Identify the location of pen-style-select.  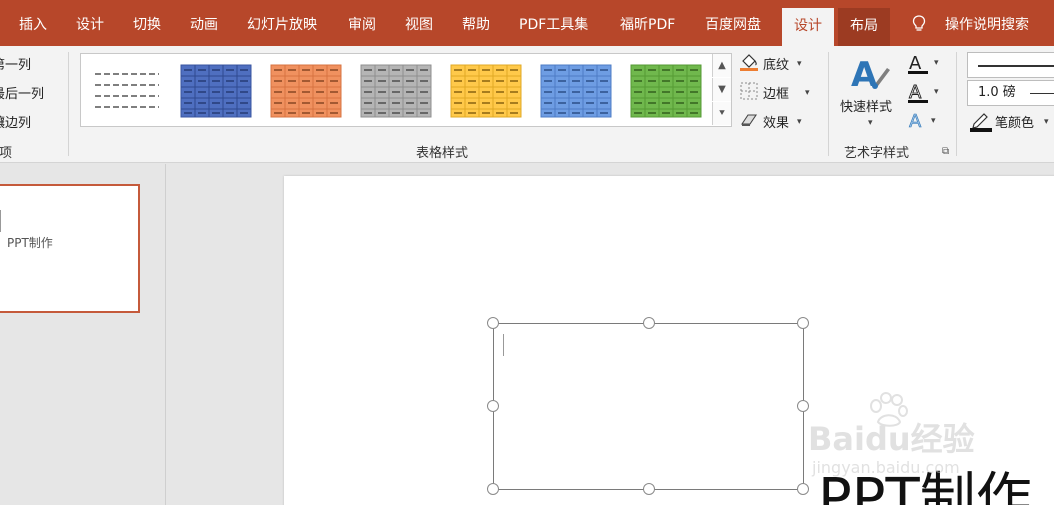
(1010, 65).